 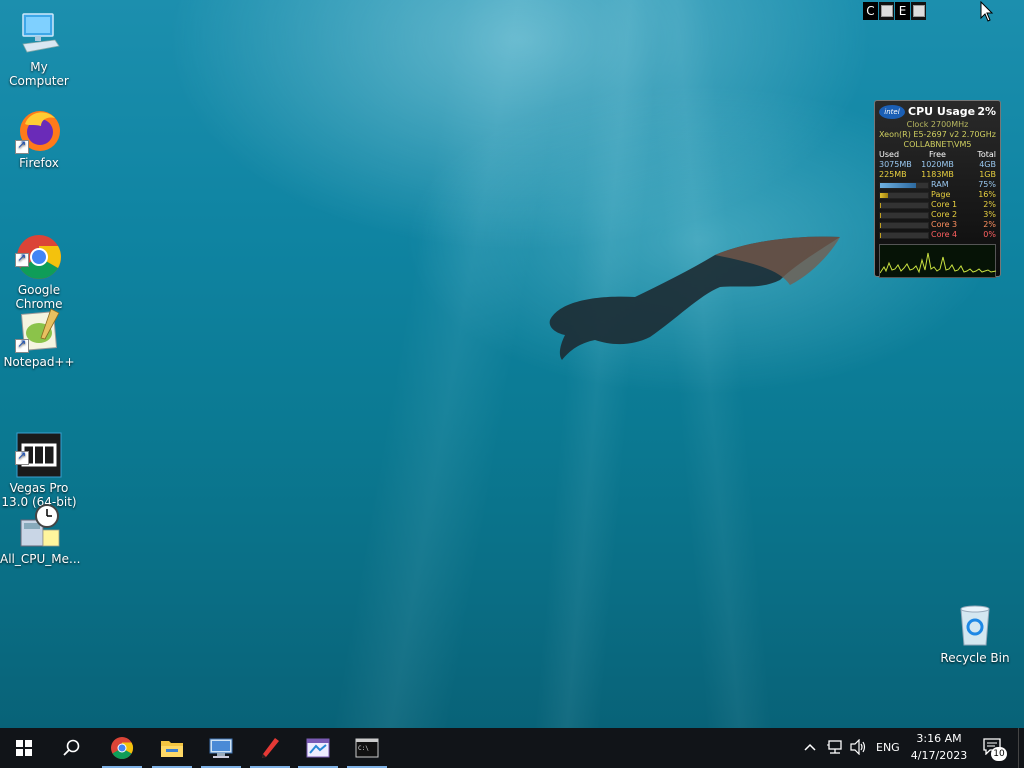 I want to click on speaker-icon, so click(x=858, y=747).